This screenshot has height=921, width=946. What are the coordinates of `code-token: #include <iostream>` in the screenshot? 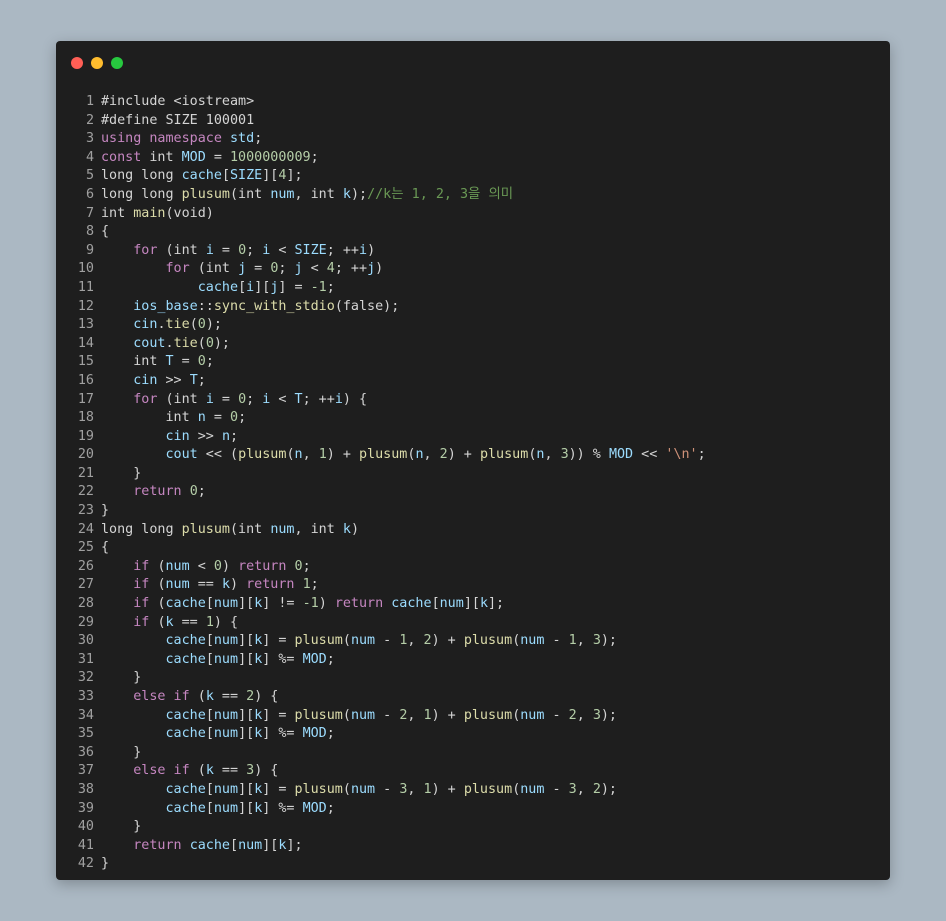 It's located at (178, 101).